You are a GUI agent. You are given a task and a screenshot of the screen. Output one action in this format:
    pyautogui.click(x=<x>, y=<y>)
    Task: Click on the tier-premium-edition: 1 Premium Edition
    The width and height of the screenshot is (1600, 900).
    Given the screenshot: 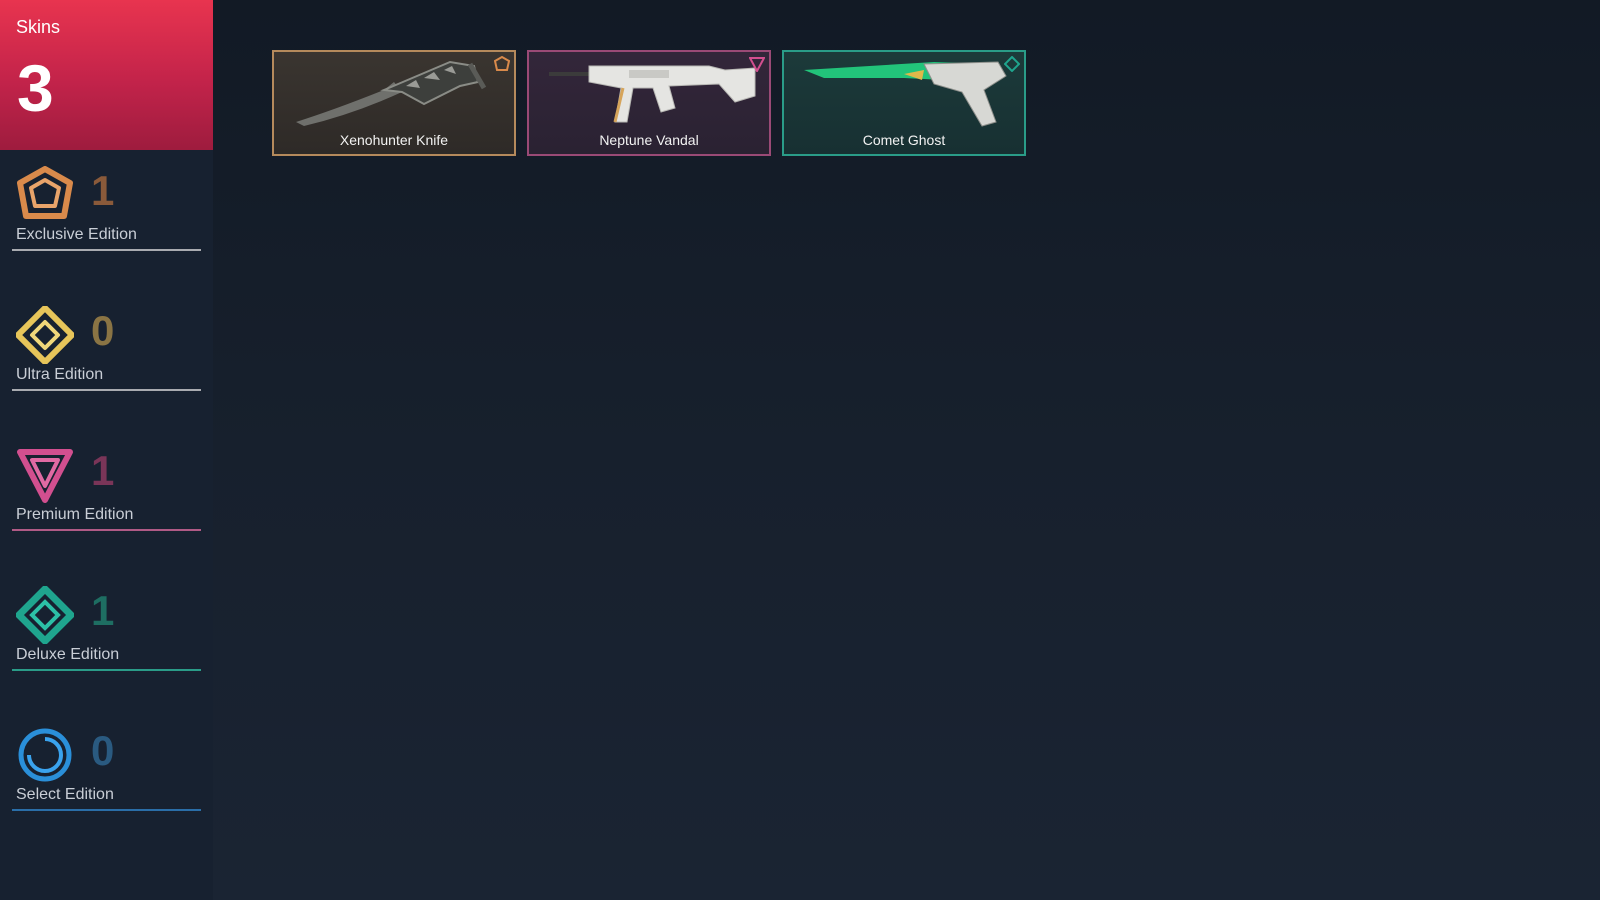 What is the action you would take?
    pyautogui.click(x=106, y=491)
    